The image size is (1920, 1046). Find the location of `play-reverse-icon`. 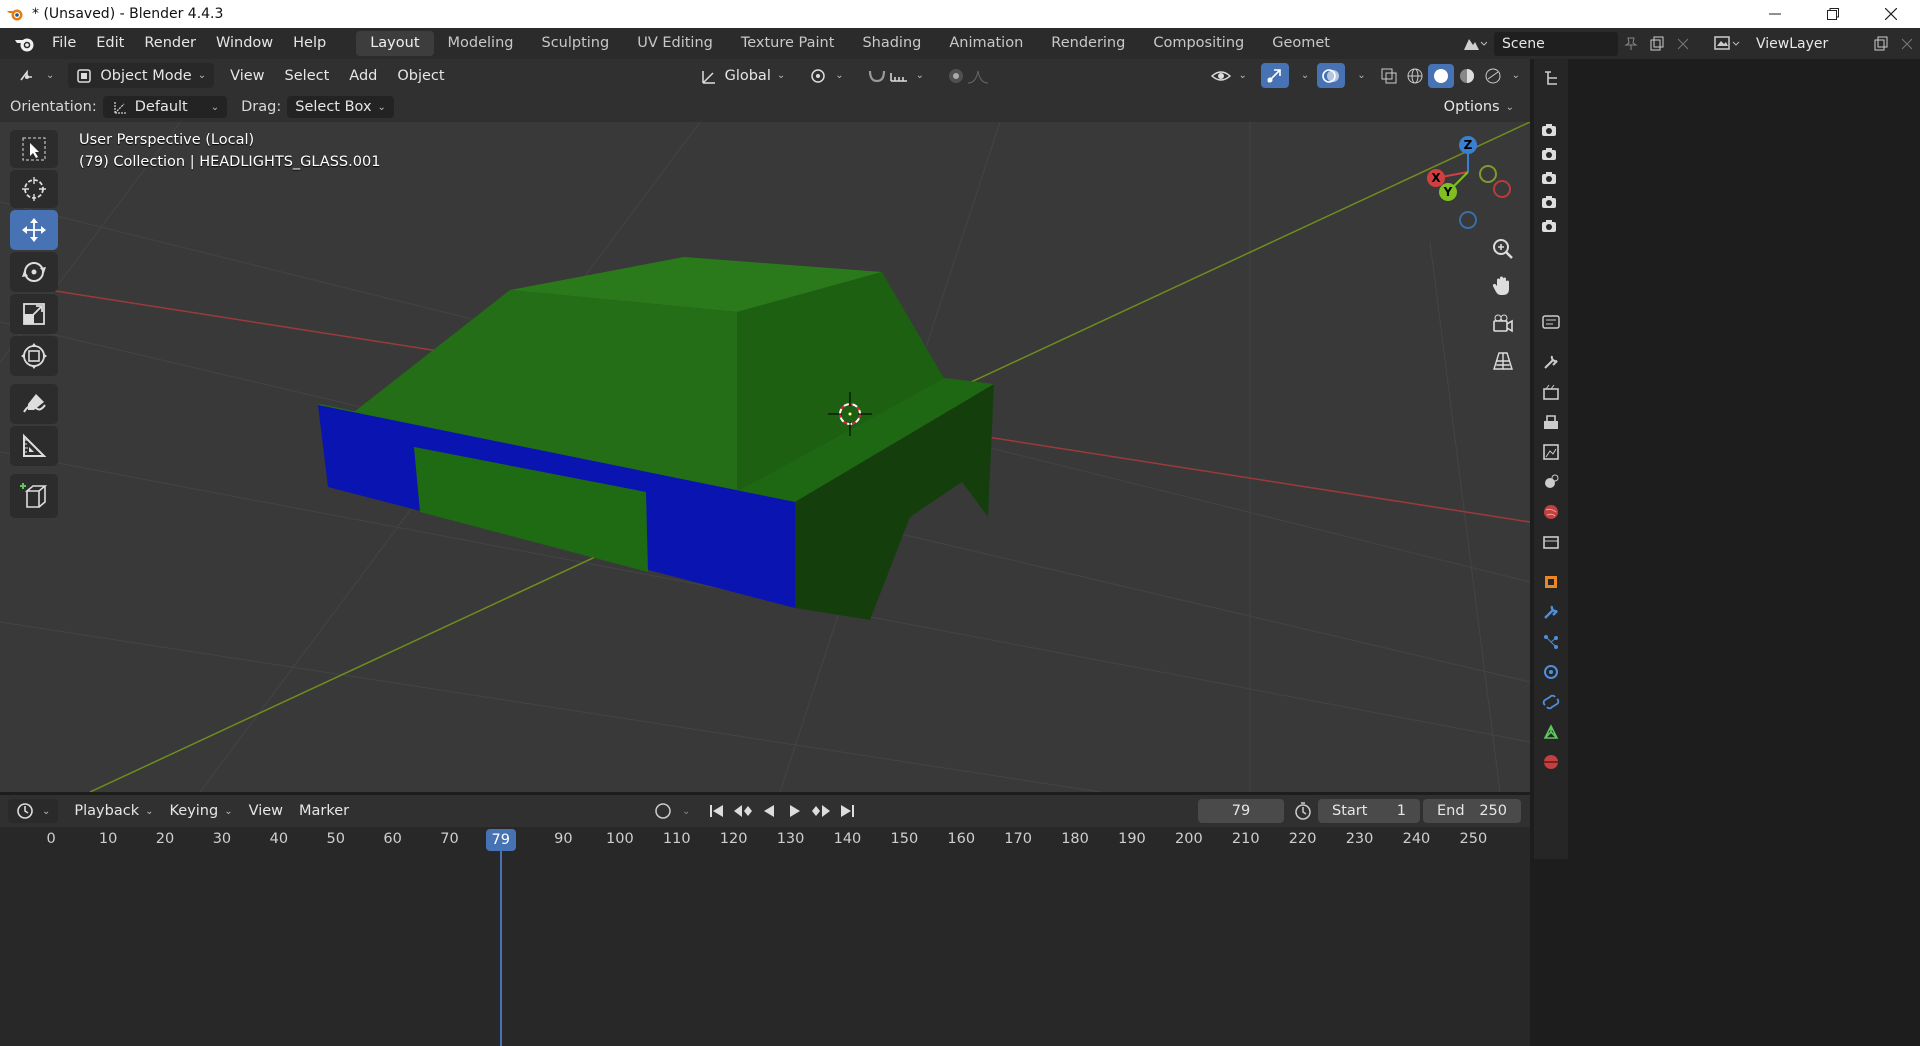

play-reverse-icon is located at coordinates (769, 811).